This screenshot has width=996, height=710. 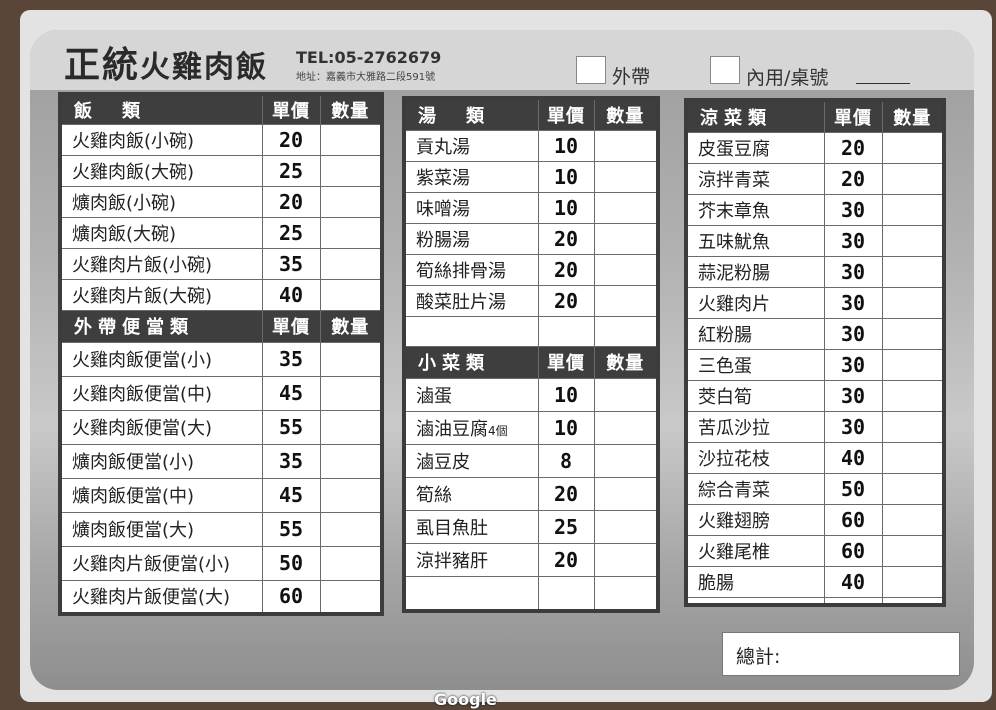 I want to click on item-name: 火雞肉飯便當(大), so click(x=161, y=427).